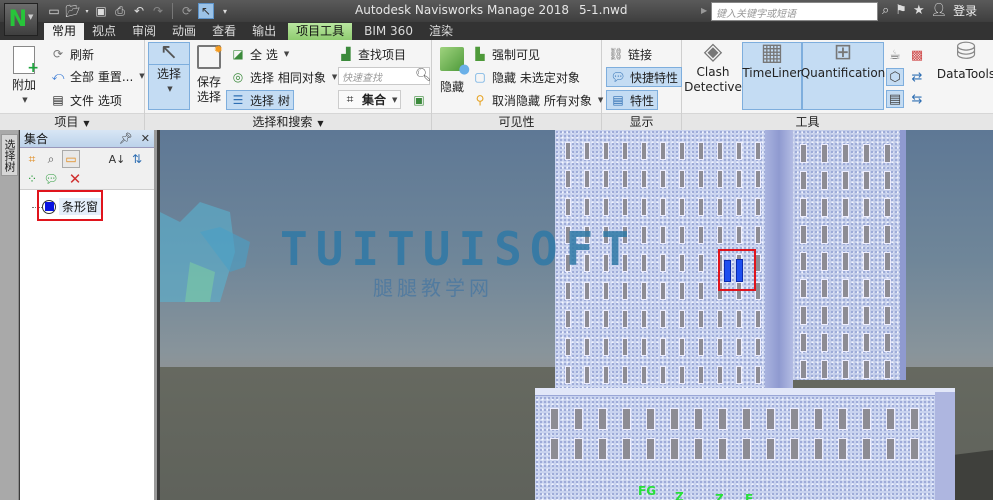  Describe the element at coordinates (120, 11) in the screenshot. I see `print-icon: ⎙` at that location.